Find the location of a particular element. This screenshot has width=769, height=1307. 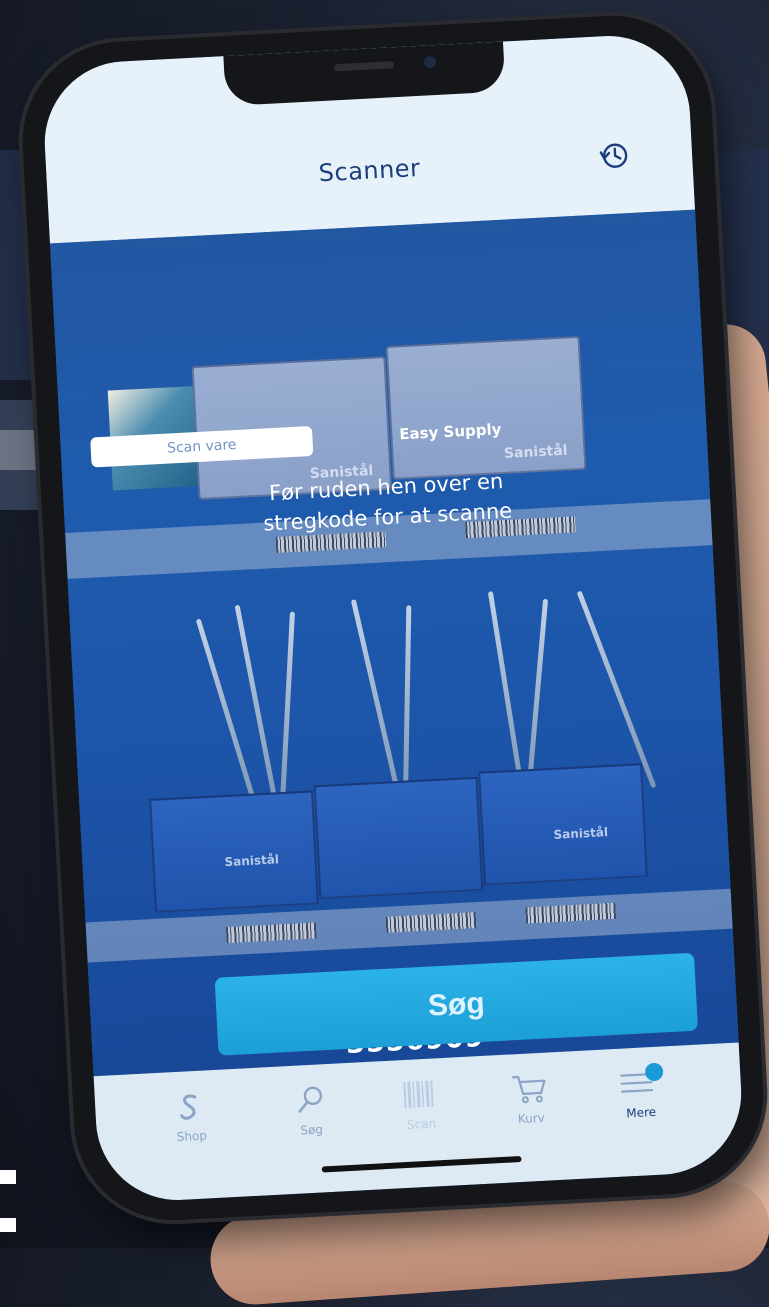

home-indicator is located at coordinates (421, 1164).